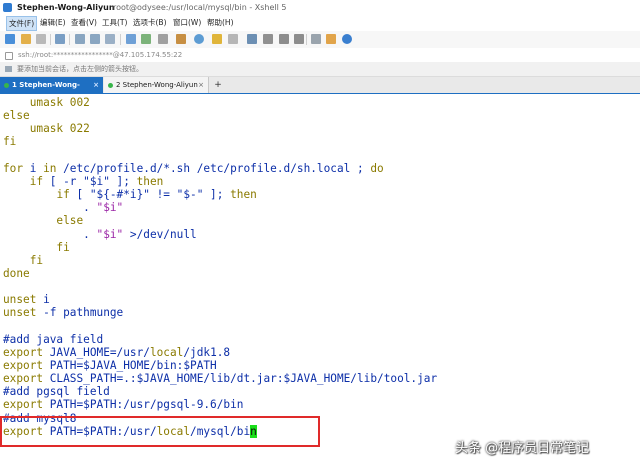  I want to click on transparency-icon, so click(284, 39).